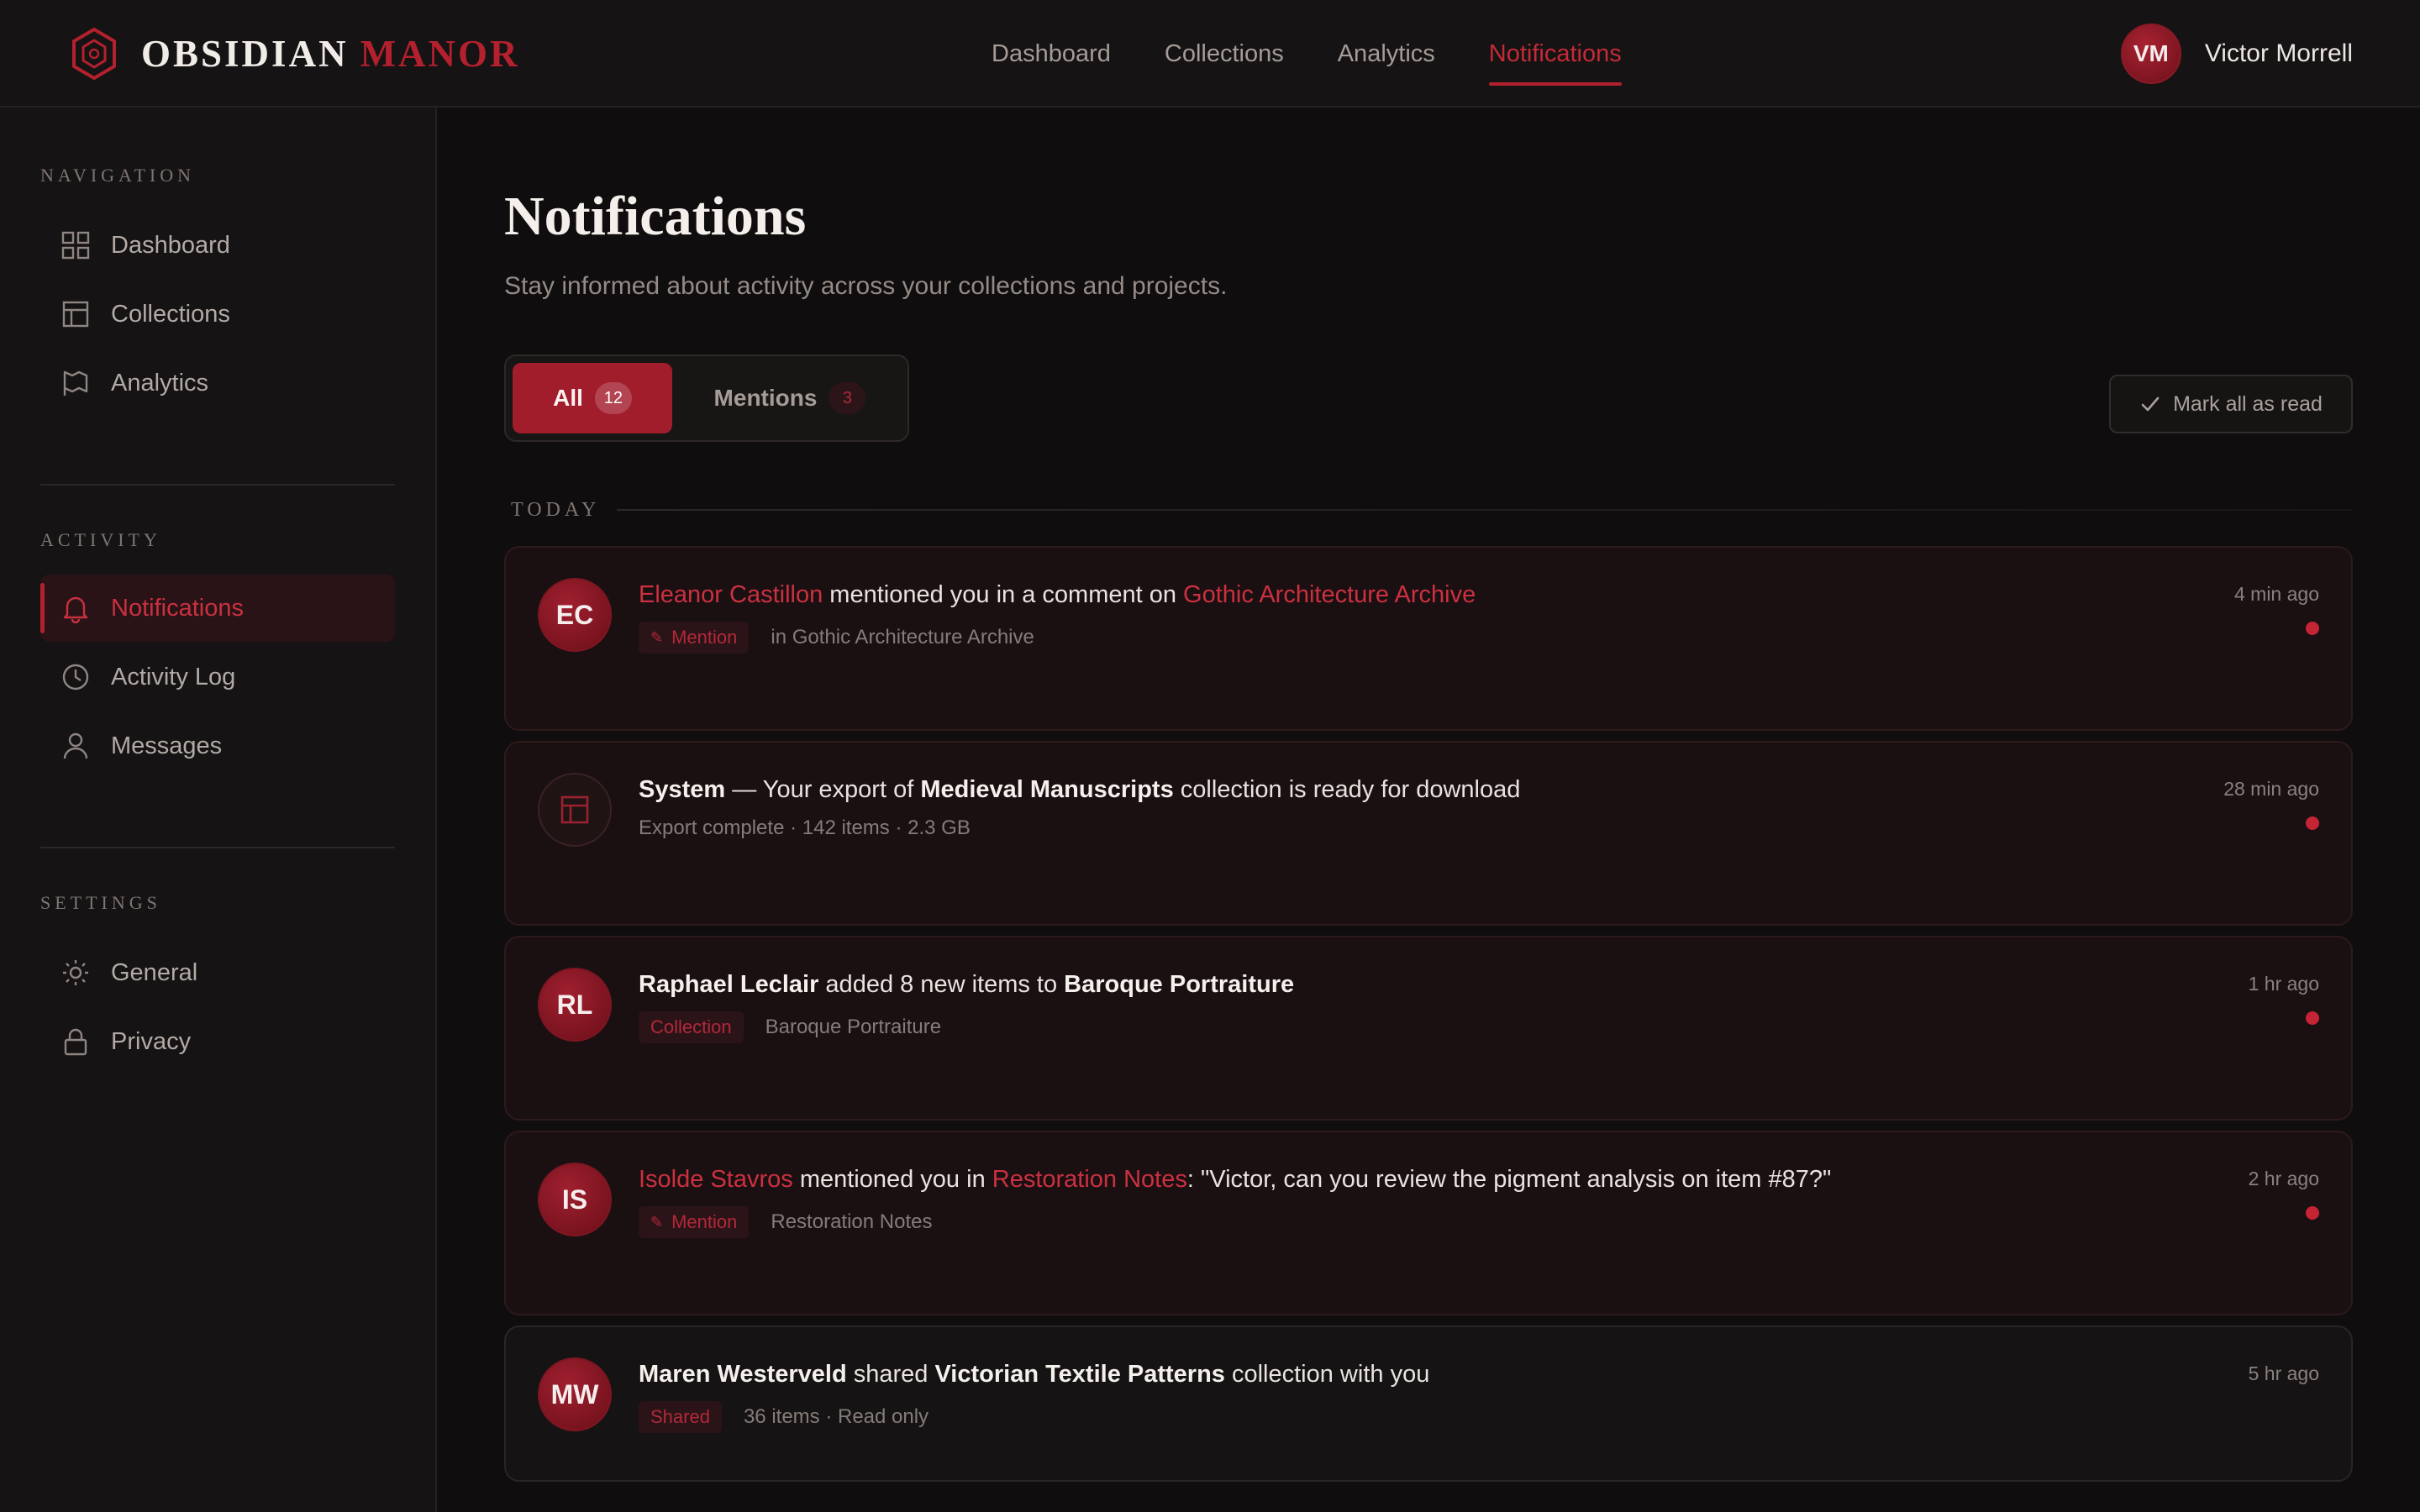 This screenshot has height=1512, width=2420. What do you see at coordinates (1051, 54) in the screenshot?
I see `topnav-dashboard: Dashboard` at bounding box center [1051, 54].